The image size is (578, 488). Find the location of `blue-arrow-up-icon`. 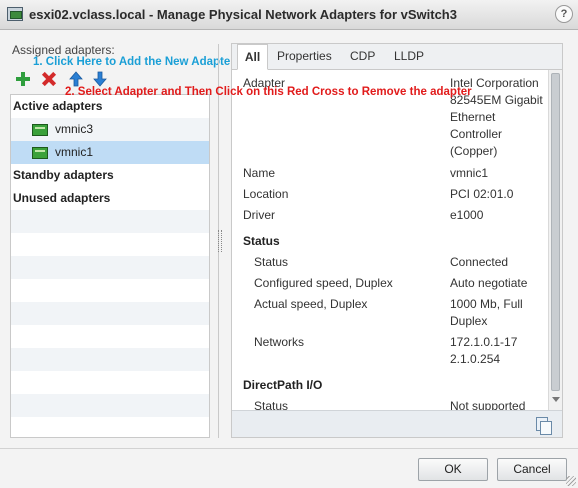

blue-arrow-up-icon is located at coordinates (76, 79).